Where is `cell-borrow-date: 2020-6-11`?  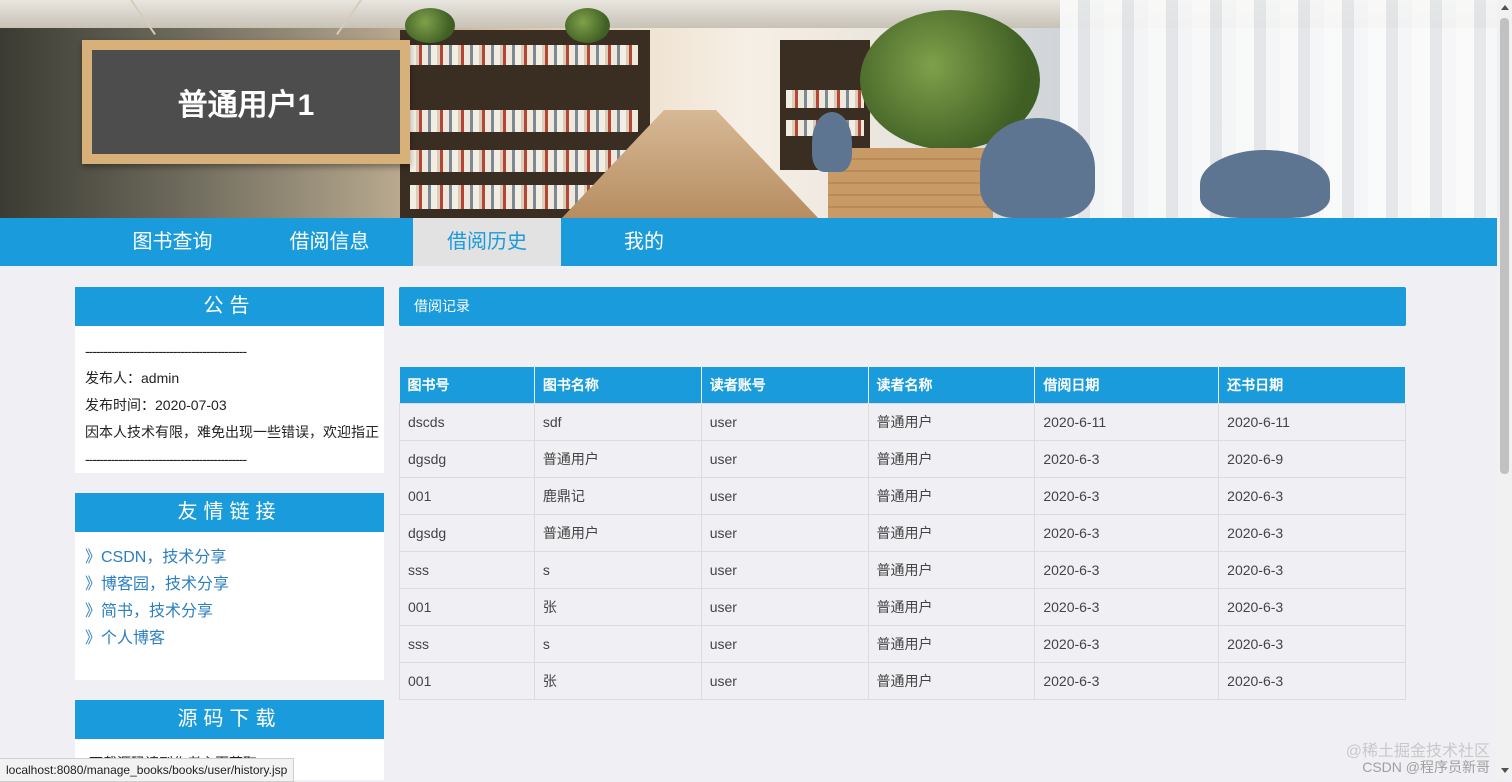 cell-borrow-date: 2020-6-11 is located at coordinates (1127, 422).